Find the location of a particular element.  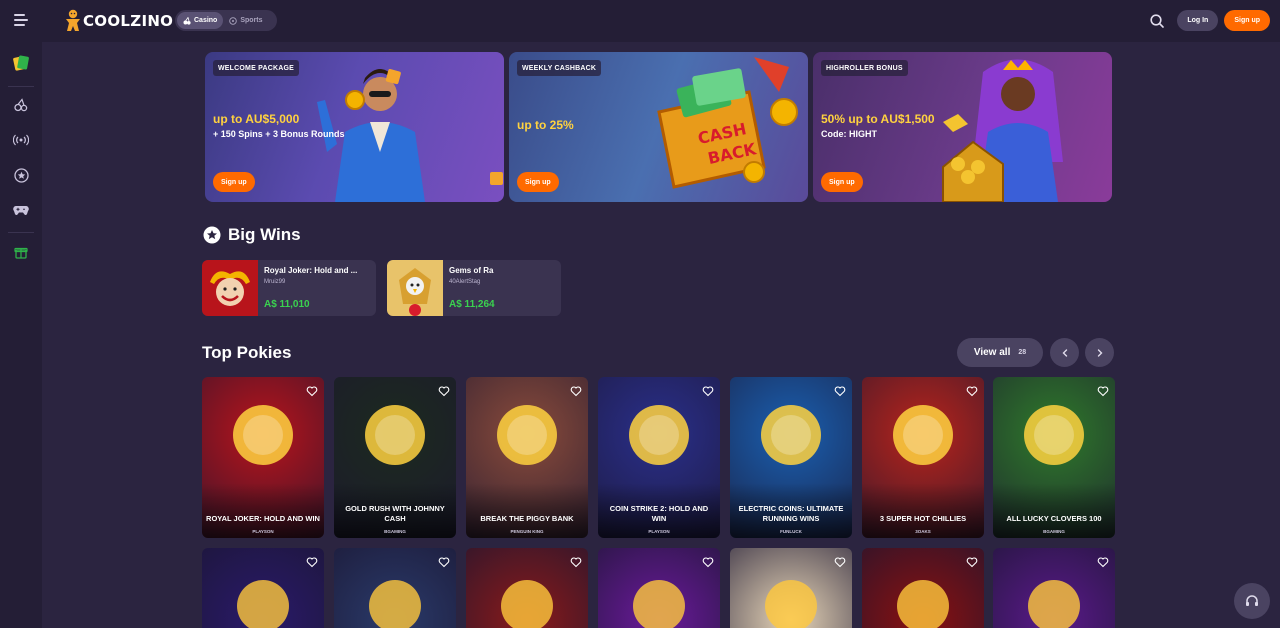

game-provider: 3OAKS is located at coordinates (923, 531).